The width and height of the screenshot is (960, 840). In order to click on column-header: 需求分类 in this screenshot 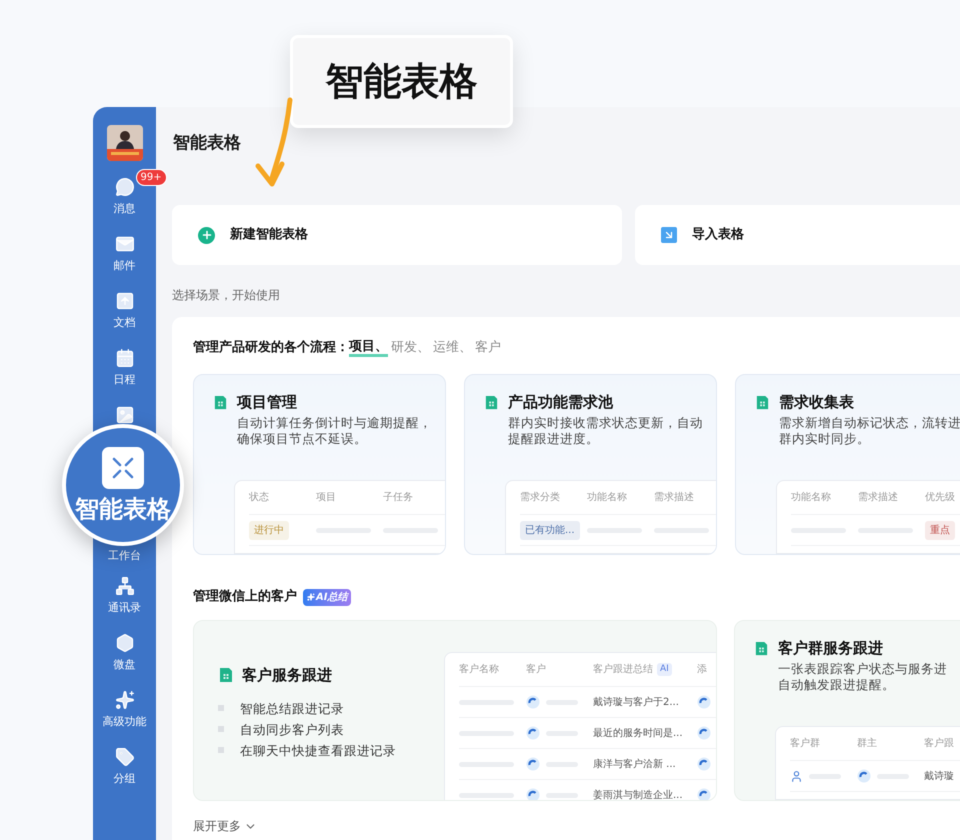, I will do `click(540, 497)`.